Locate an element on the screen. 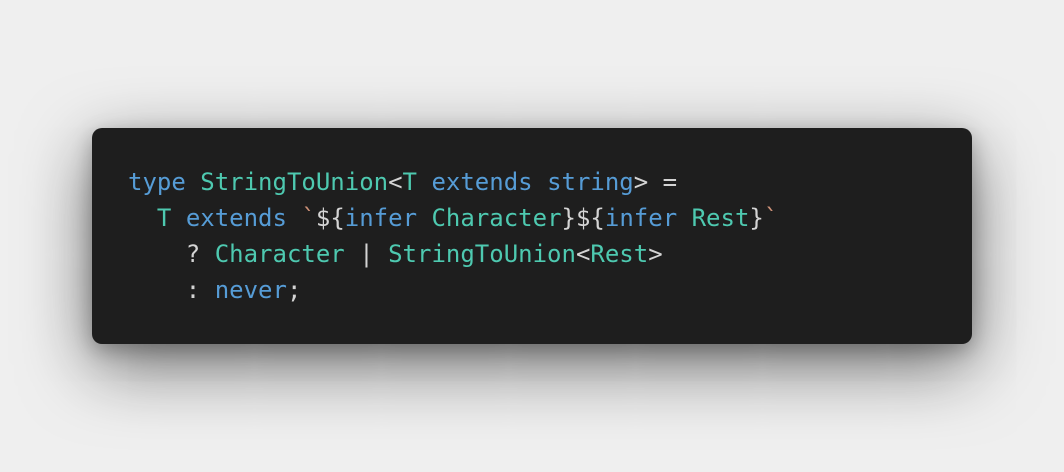  code-line-3: ? Character | StringToUnion<Rest> is located at coordinates (550, 254).